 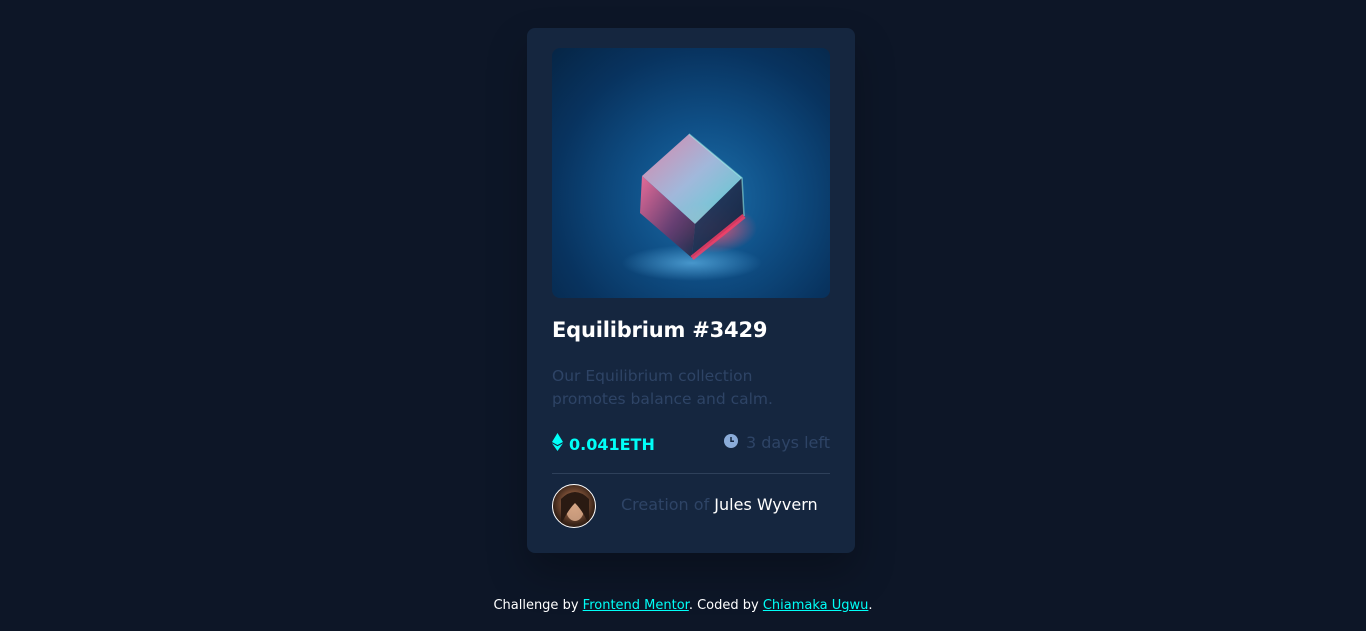 What do you see at coordinates (730, 442) in the screenshot?
I see `clock-icon` at bounding box center [730, 442].